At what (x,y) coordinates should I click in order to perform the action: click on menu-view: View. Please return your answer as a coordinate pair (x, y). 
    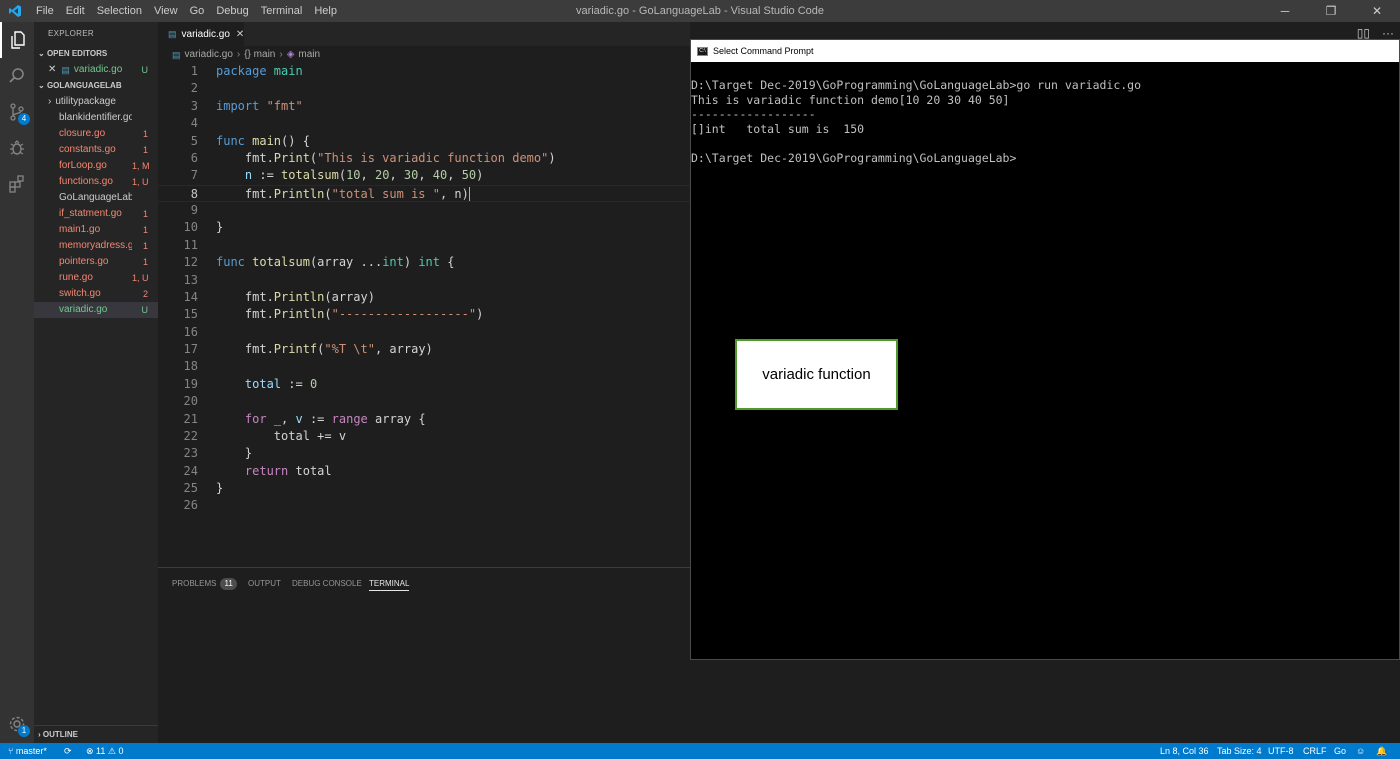
    Looking at the image, I should click on (166, 11).